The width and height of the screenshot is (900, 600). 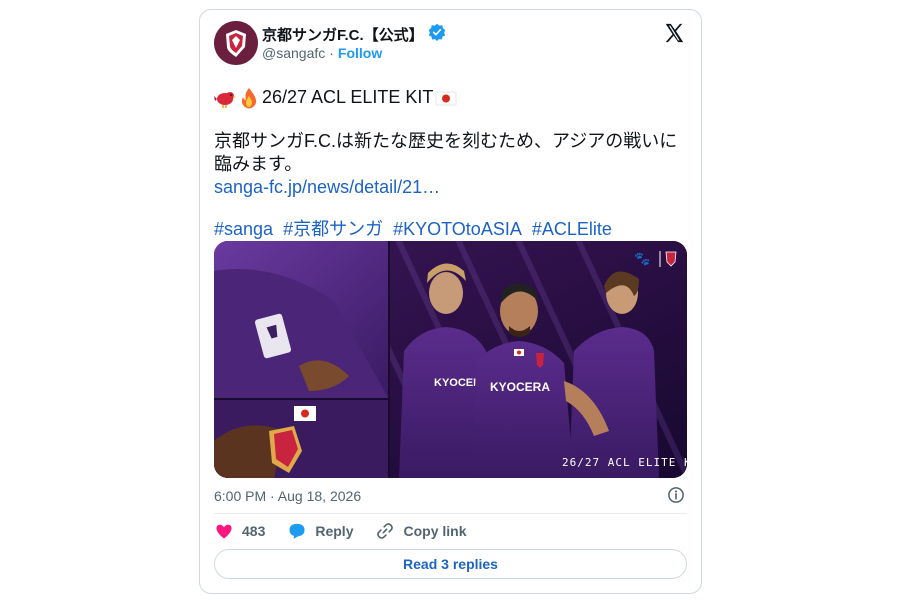 I want to click on divider, so click(x=450, y=513).